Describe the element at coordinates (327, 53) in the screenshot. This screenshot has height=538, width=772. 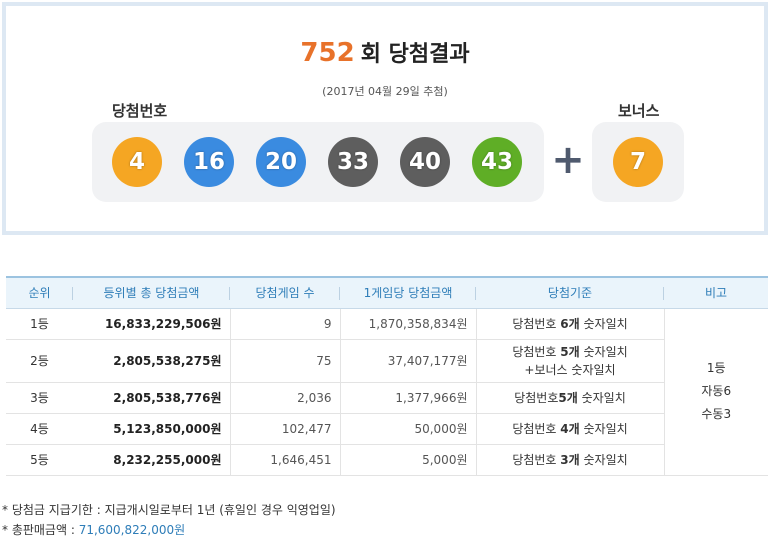
I see `draw-round: 752` at that location.